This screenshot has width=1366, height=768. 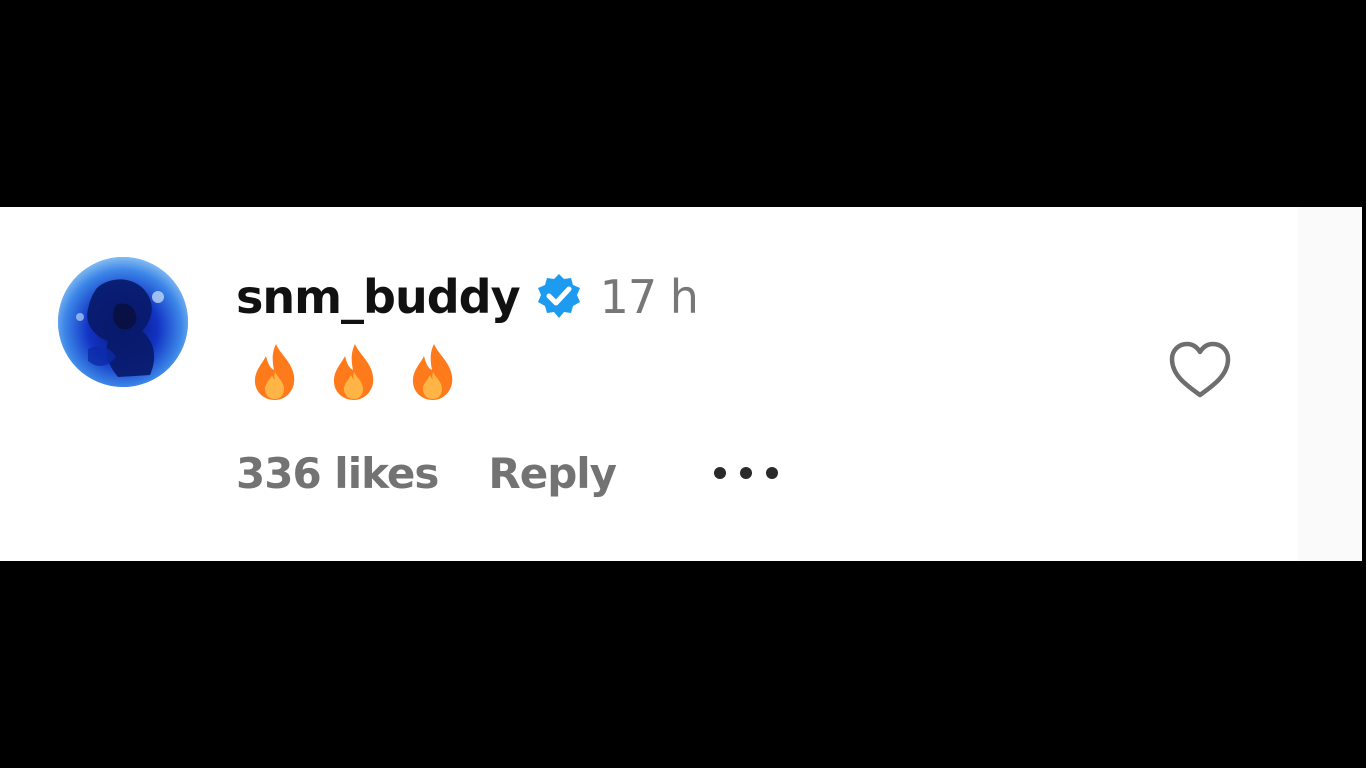 I want to click on username-link: snm_buddy, so click(x=378, y=297).